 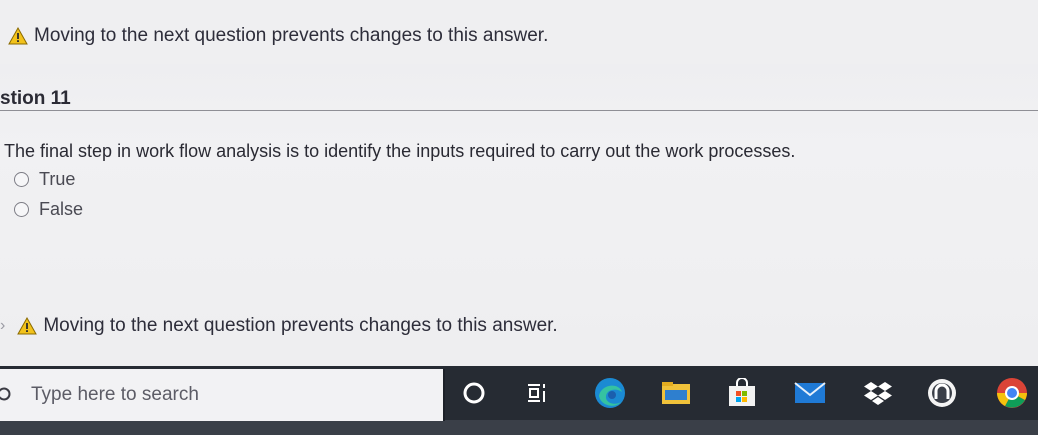 I want to click on app-icon, so click(x=942, y=393).